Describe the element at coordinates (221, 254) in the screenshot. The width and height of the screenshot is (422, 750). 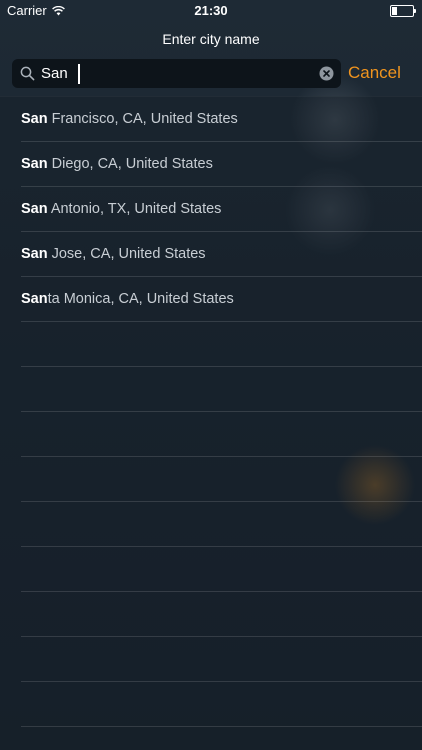
I see `result-row: San Jose, CA, United States` at that location.